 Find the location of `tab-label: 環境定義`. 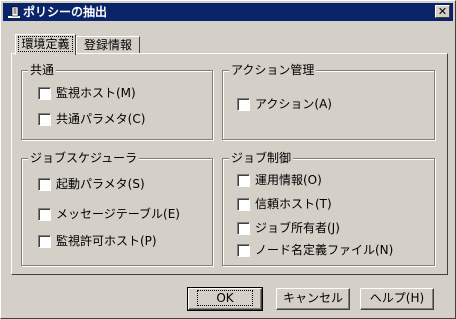

tab-label: 環境定義 is located at coordinates (45, 44).